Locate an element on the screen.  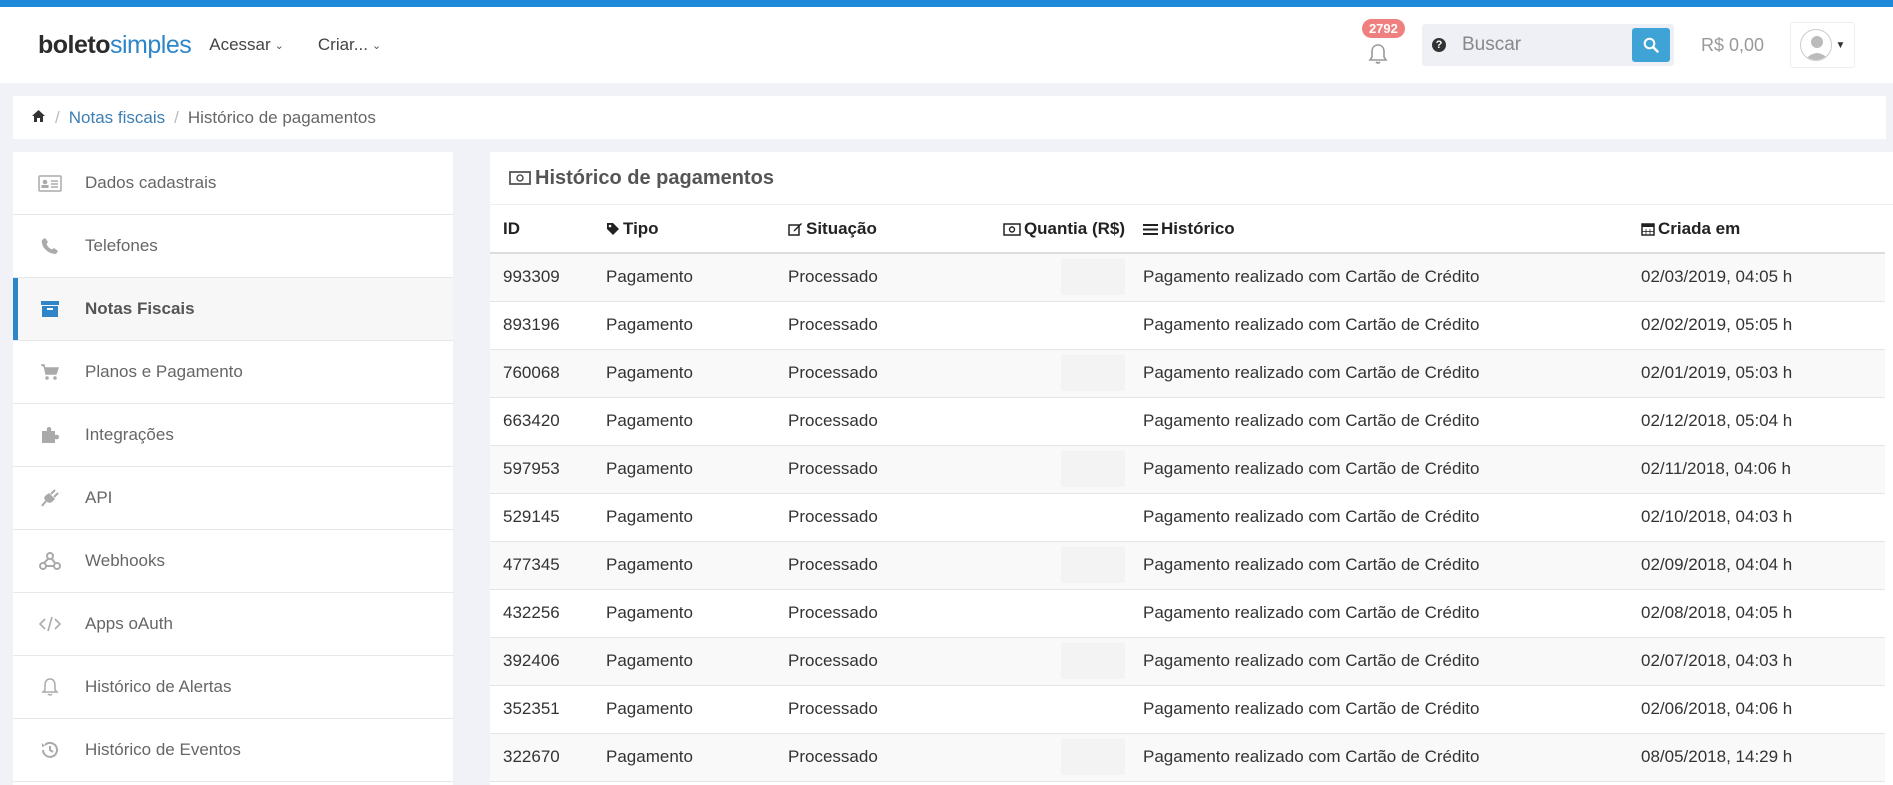
column-header-tipo: Tipo is located at coordinates (693, 229).